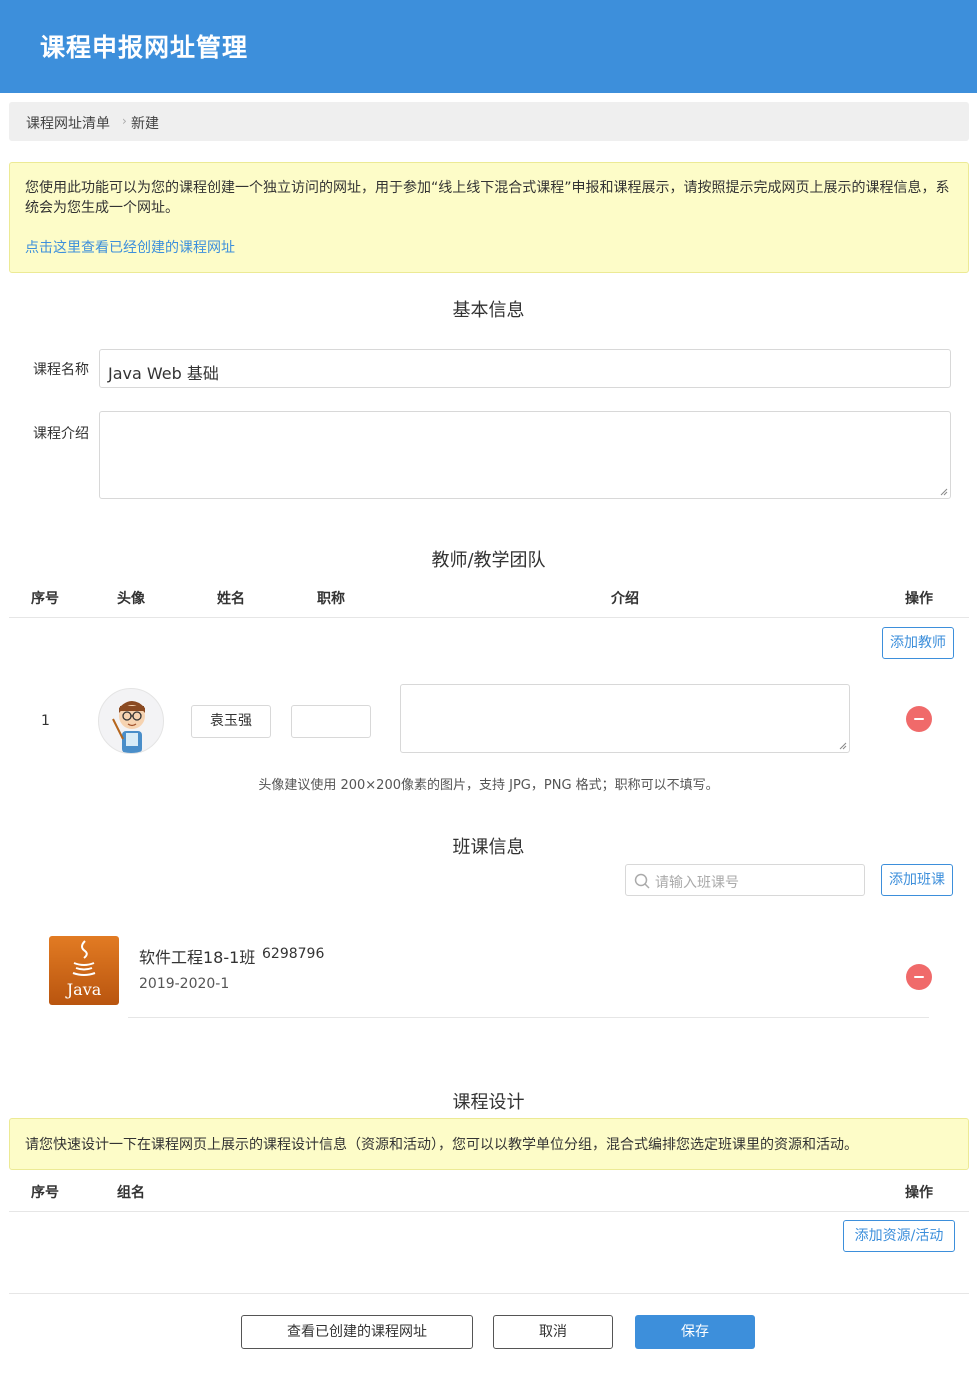  What do you see at coordinates (61, 434) in the screenshot?
I see `course-intro-label: 课程介绍` at bounding box center [61, 434].